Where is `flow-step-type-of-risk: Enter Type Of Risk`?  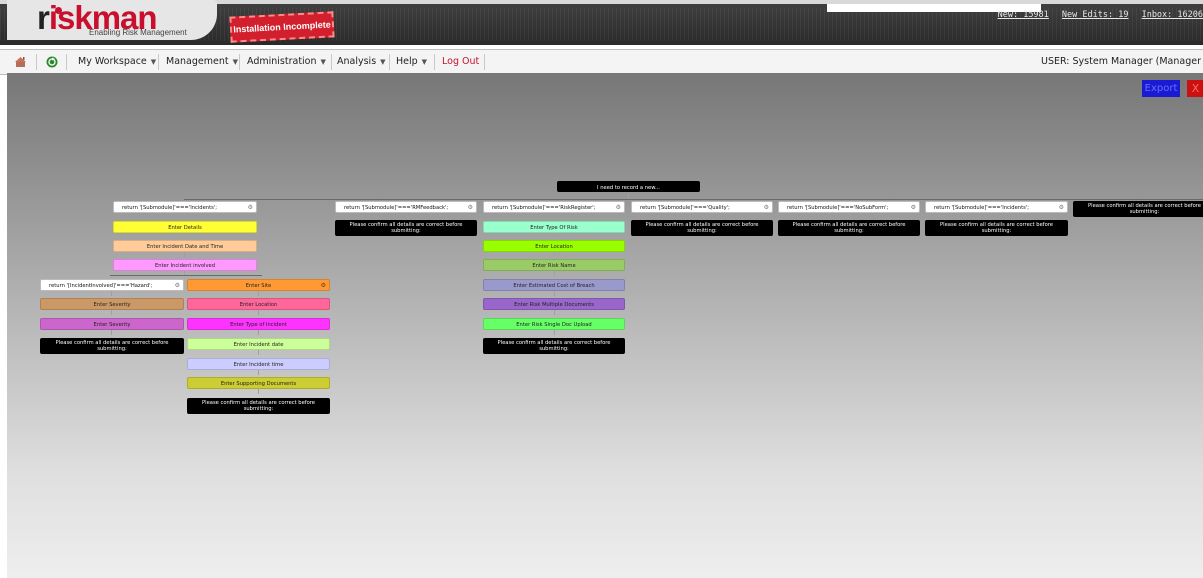 flow-step-type-of-risk: Enter Type Of Risk is located at coordinates (554, 227).